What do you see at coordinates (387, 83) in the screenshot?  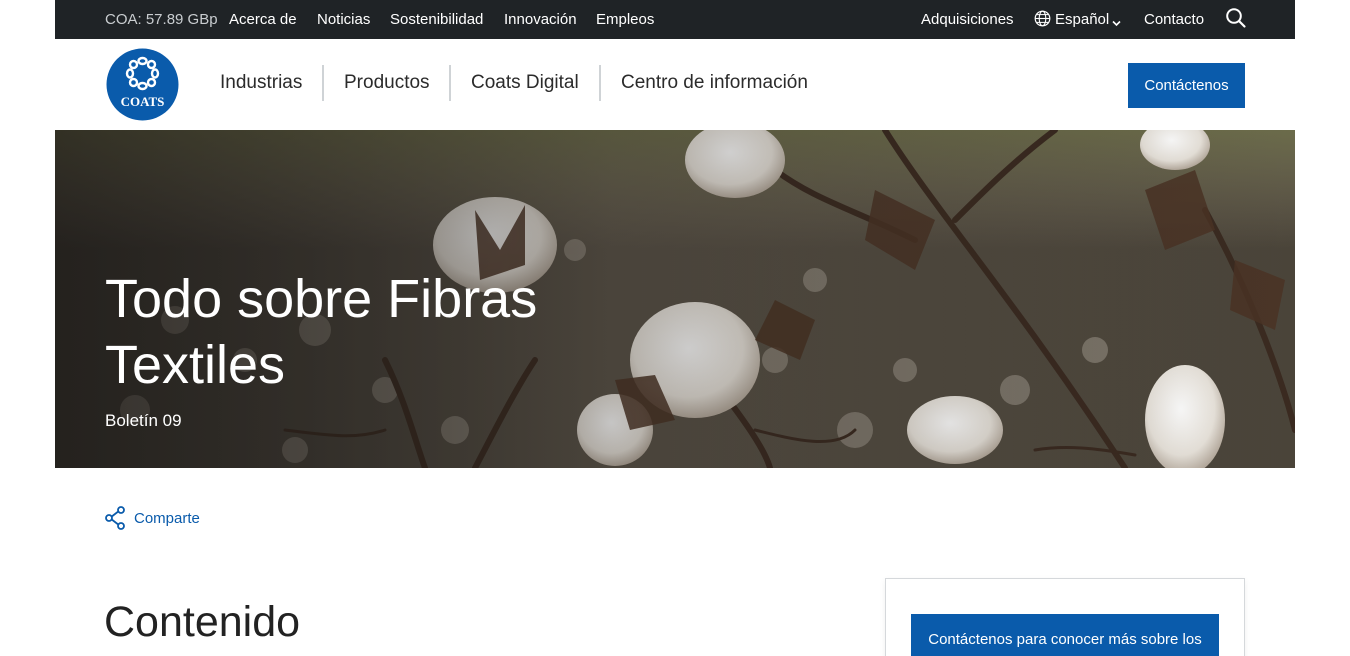 I see `nav-item-products: Productos` at bounding box center [387, 83].